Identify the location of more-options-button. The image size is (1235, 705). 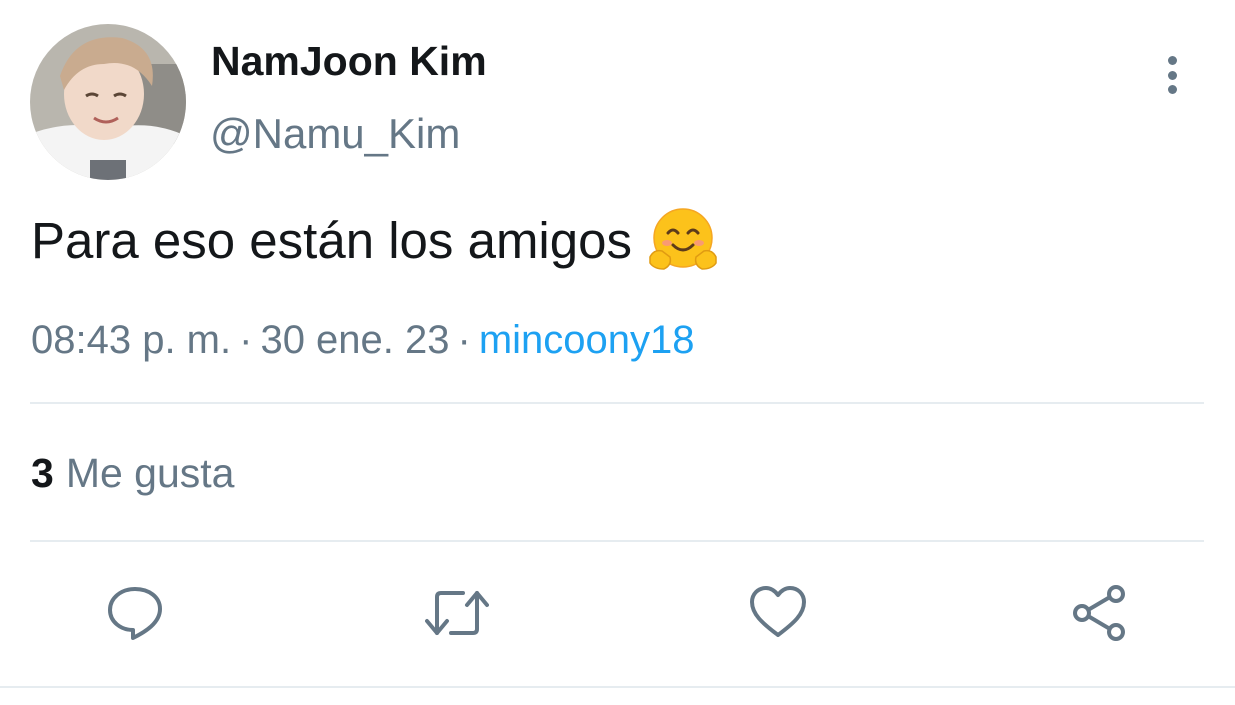
(1172, 75).